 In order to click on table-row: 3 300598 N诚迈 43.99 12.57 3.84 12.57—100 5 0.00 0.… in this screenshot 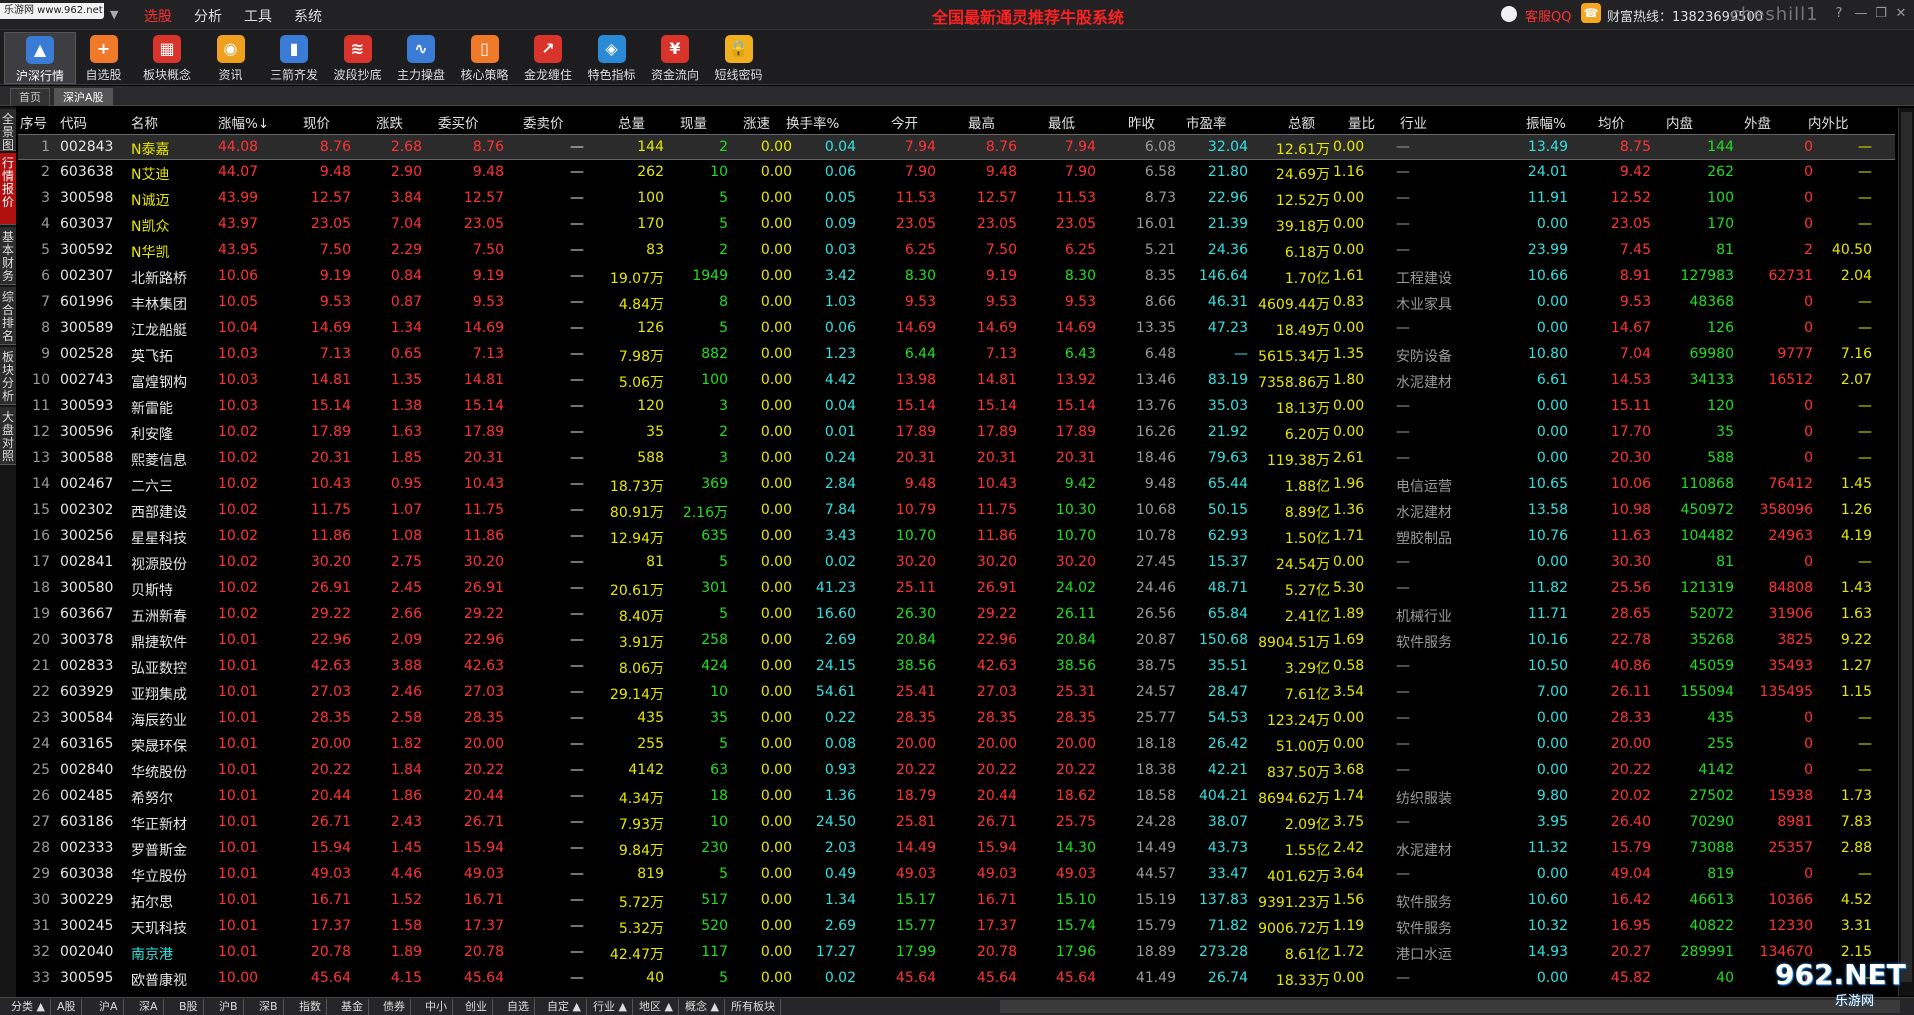, I will do `click(956, 199)`.